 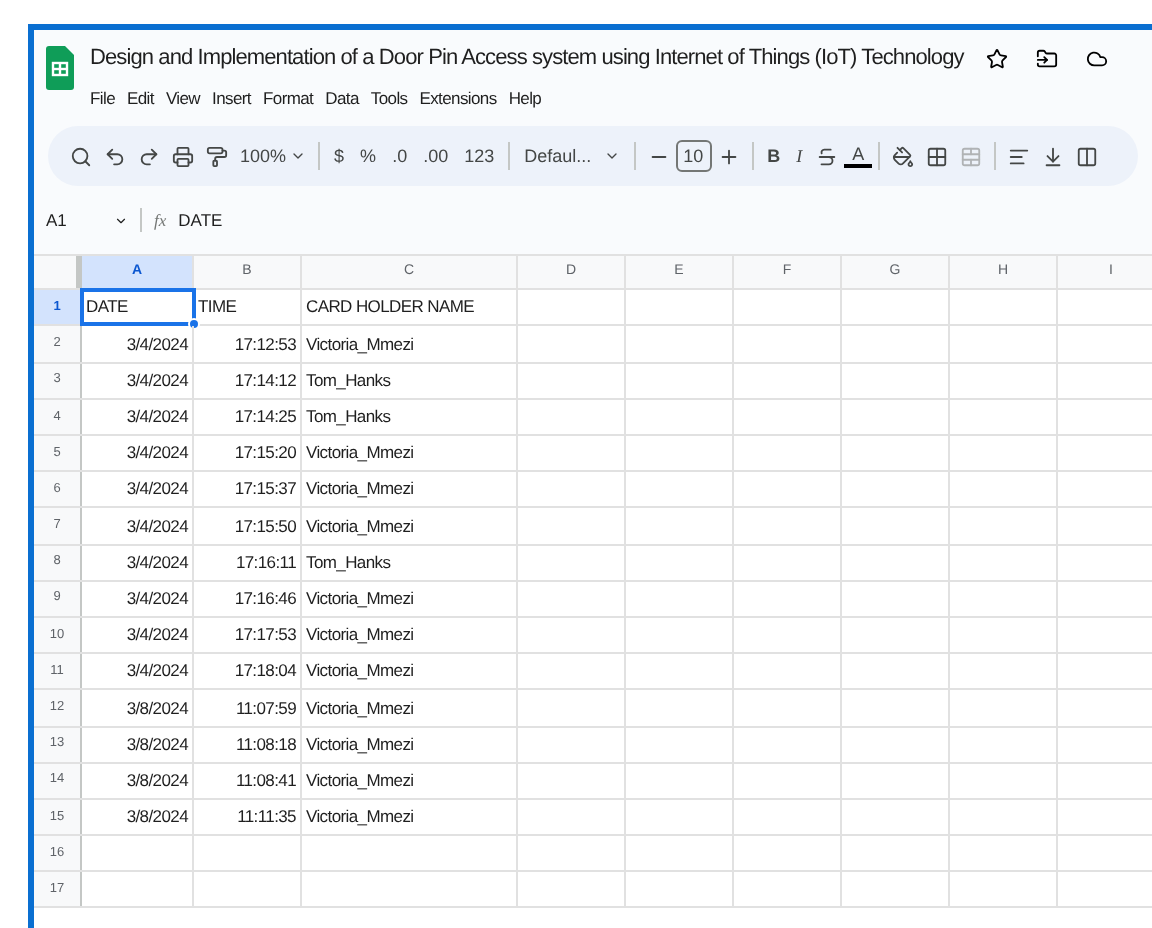 I want to click on italic-button: I, so click(x=799, y=156).